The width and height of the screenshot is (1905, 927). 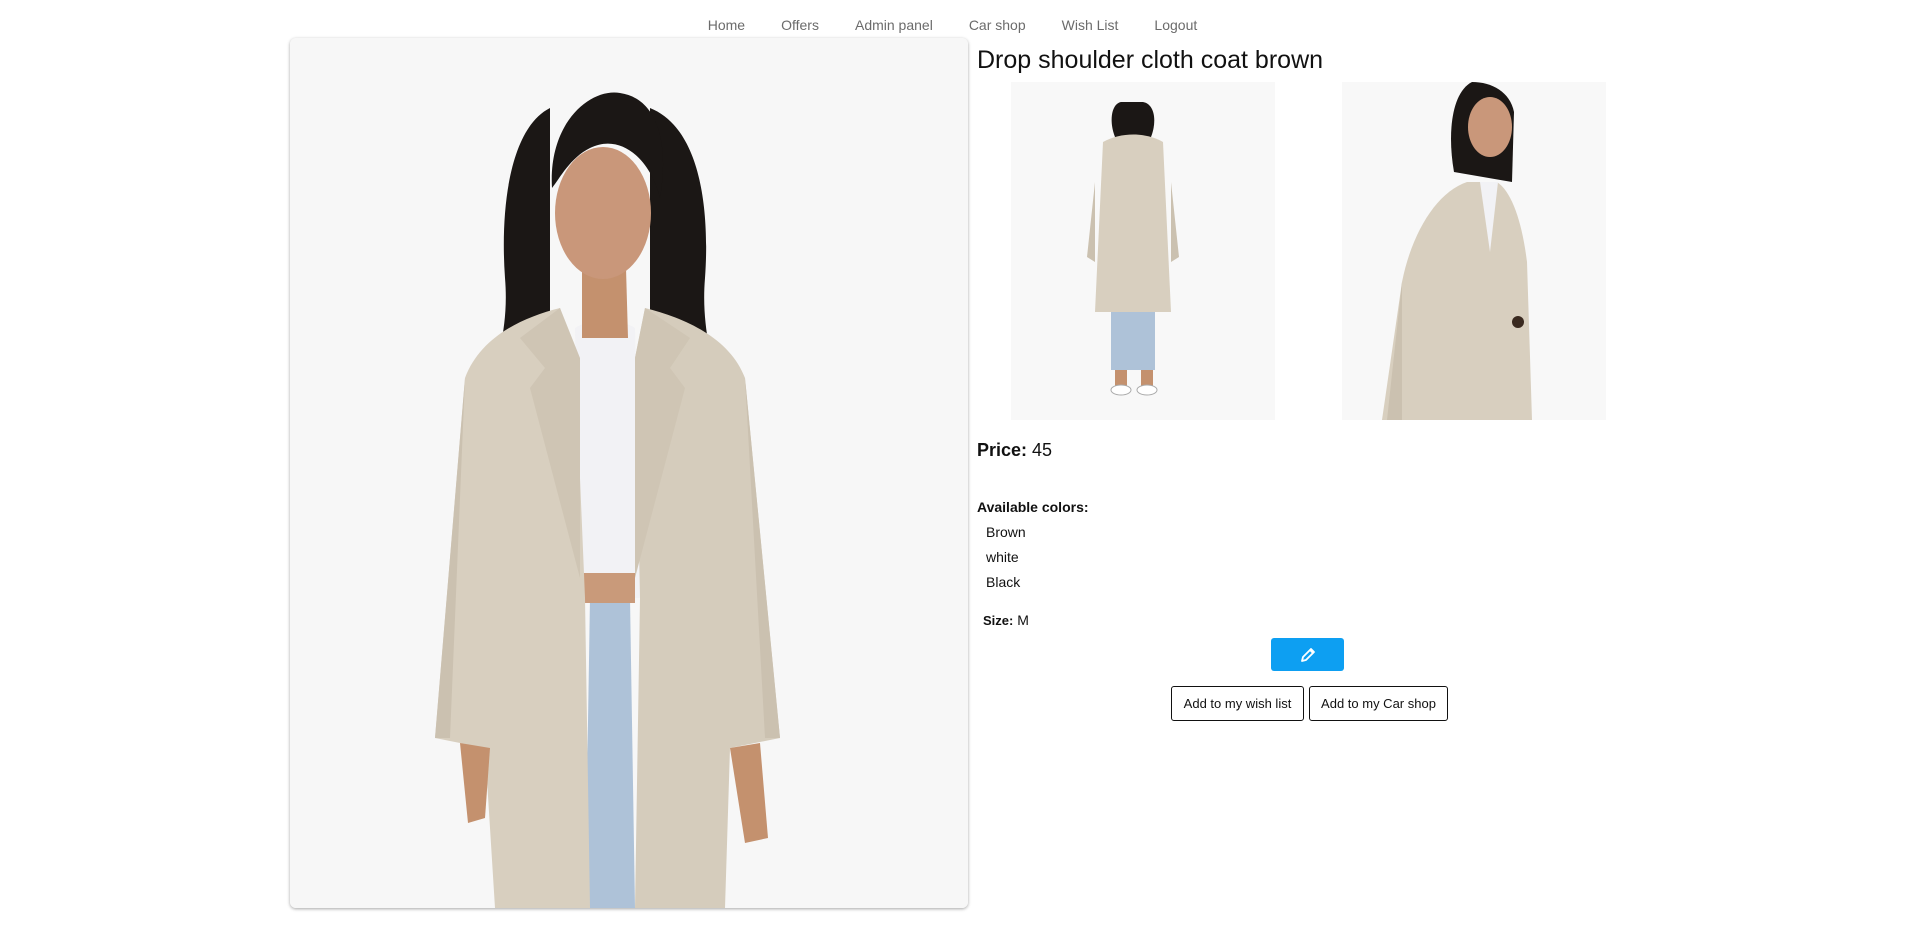 What do you see at coordinates (800, 26) in the screenshot?
I see `nav-offers-link: Offers` at bounding box center [800, 26].